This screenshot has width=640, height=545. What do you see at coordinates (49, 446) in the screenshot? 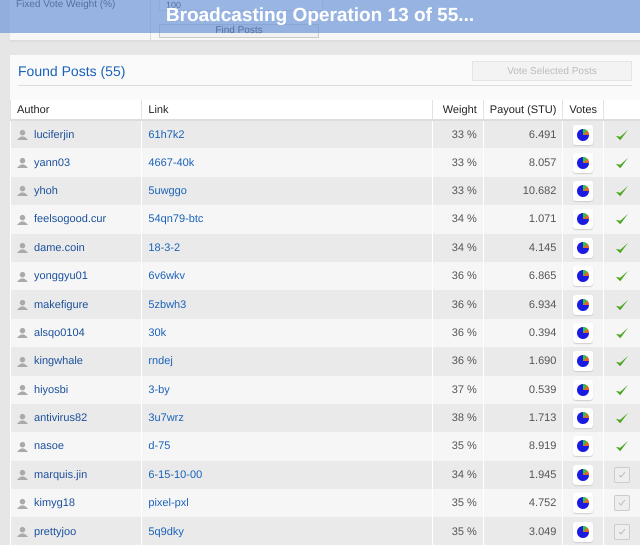
I see `author-name: nasoe` at bounding box center [49, 446].